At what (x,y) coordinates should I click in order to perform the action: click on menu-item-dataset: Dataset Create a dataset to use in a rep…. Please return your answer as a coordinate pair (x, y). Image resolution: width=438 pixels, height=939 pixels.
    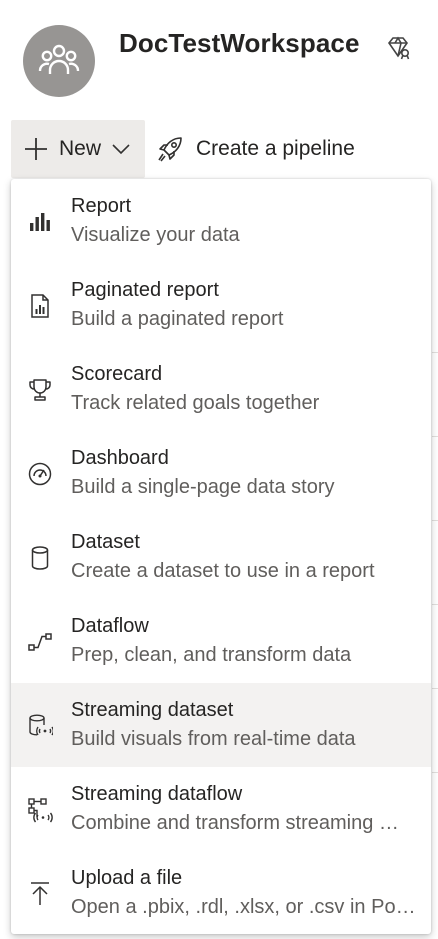
    Looking at the image, I should click on (221, 557).